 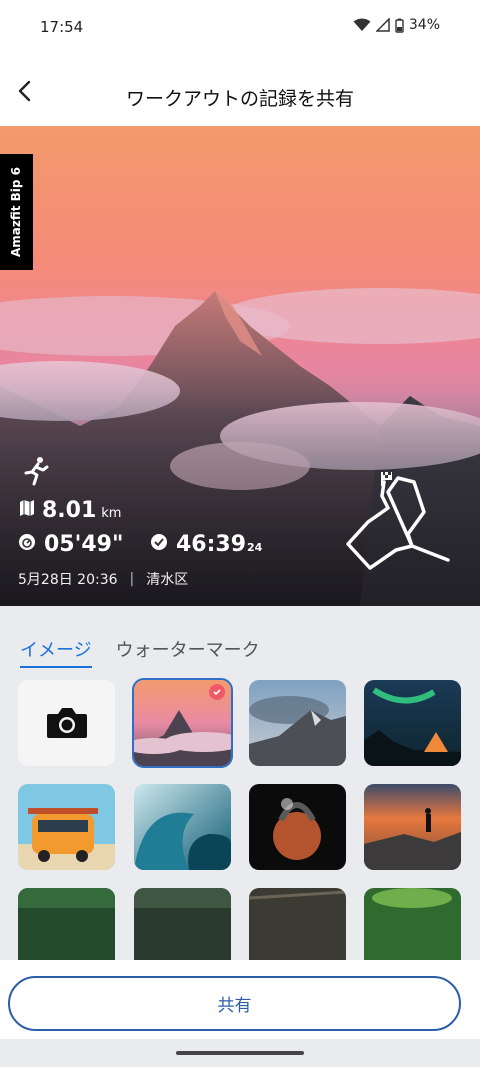 I want to click on workout-meta: 5月28日 20:36 | 清水区, so click(x=103, y=579).